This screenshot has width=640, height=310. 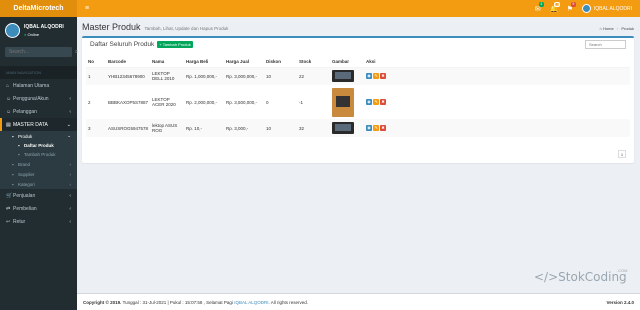 I want to click on footer-copyright: Copyright © 2019., so click(x=102, y=302).